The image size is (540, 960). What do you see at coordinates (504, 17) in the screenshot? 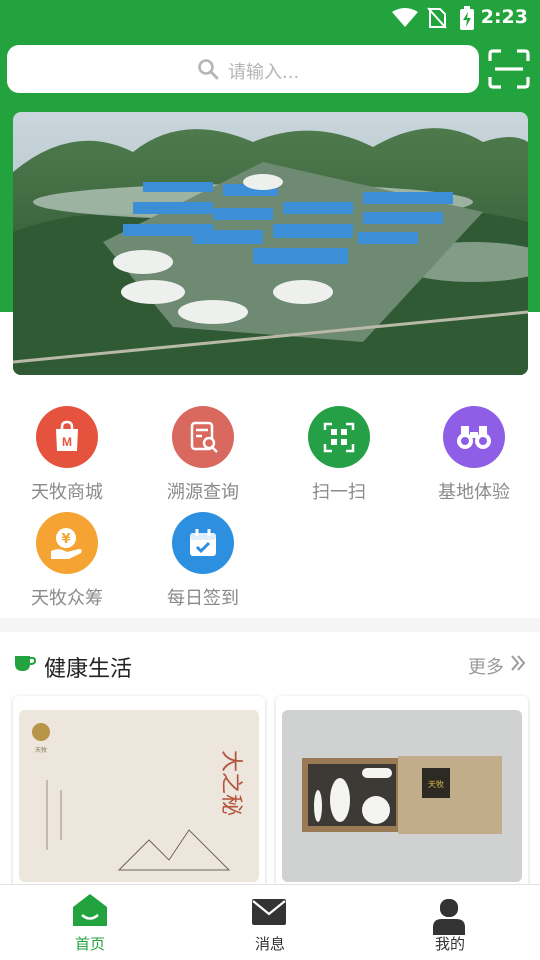
I see `status-time: 2:23` at bounding box center [504, 17].